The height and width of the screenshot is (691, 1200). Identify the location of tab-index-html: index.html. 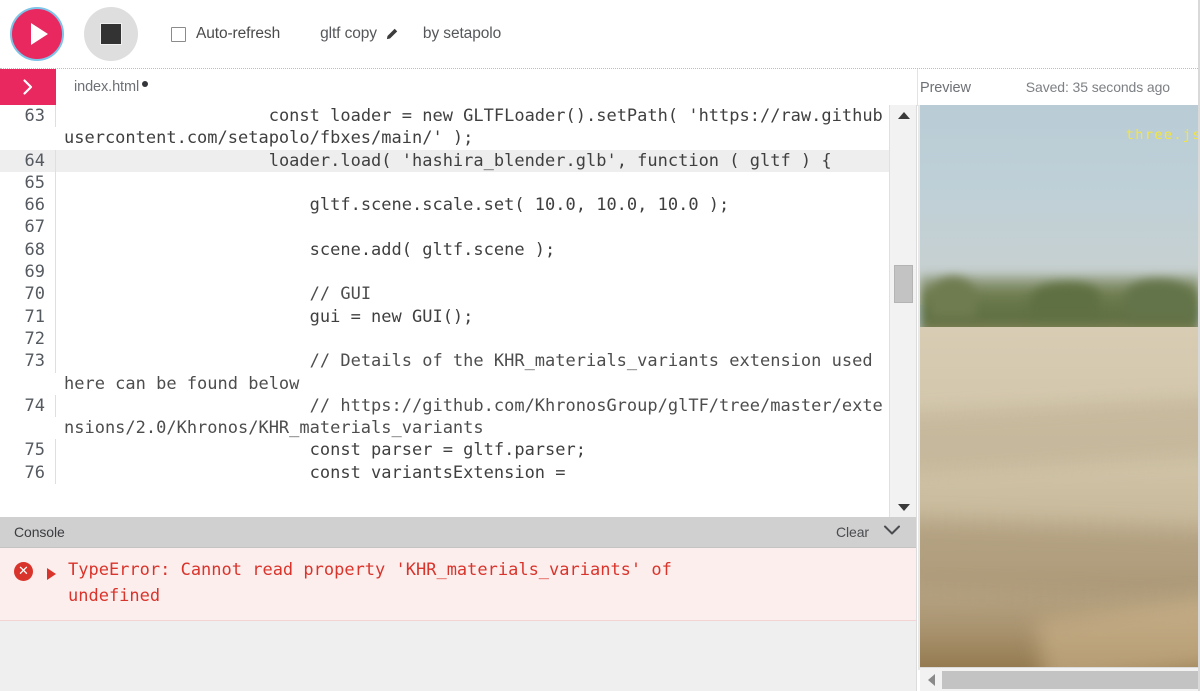
(110, 87).